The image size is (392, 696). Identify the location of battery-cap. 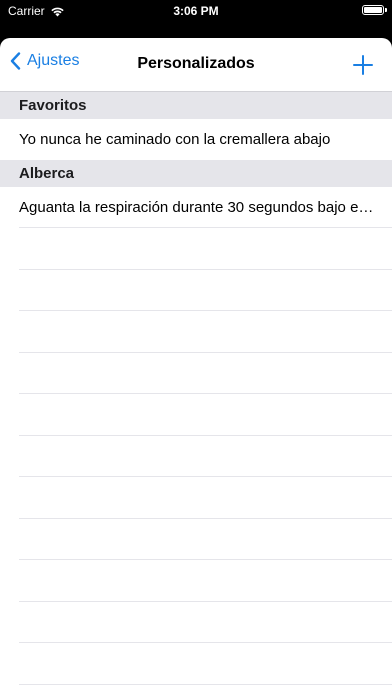
(386, 10).